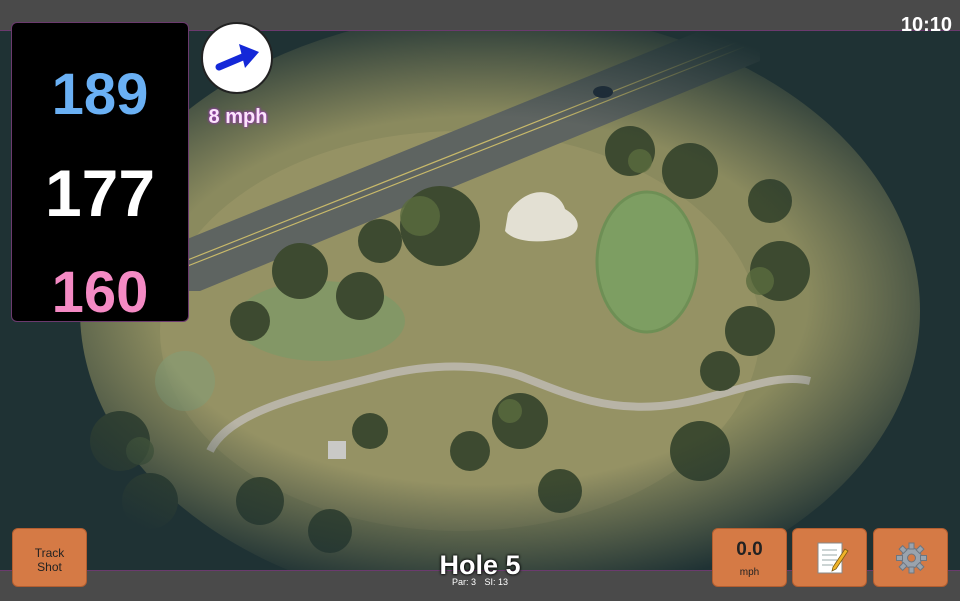  I want to click on settings-button, so click(910, 557).